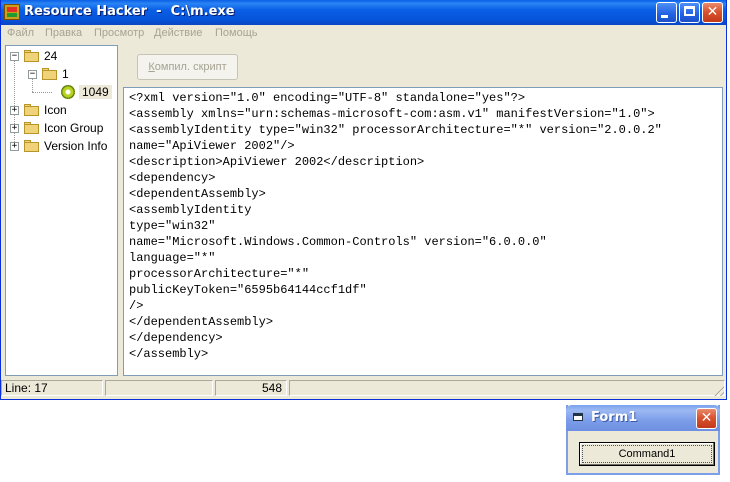  I want to click on code-line: />, so click(136, 306).